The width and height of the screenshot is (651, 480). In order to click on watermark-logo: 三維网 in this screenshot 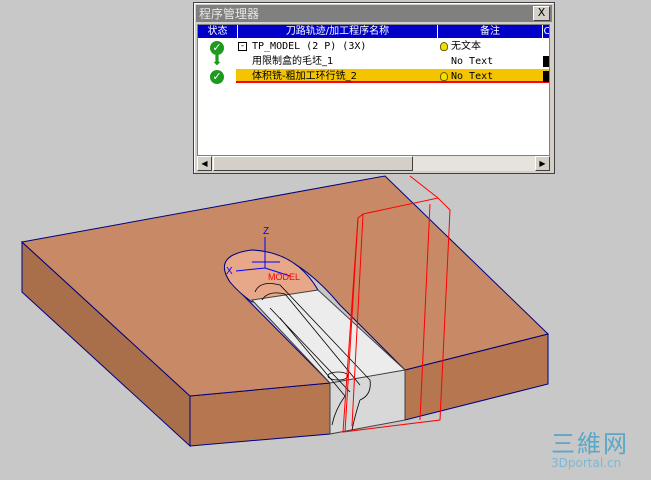, I will do `click(590, 444)`.